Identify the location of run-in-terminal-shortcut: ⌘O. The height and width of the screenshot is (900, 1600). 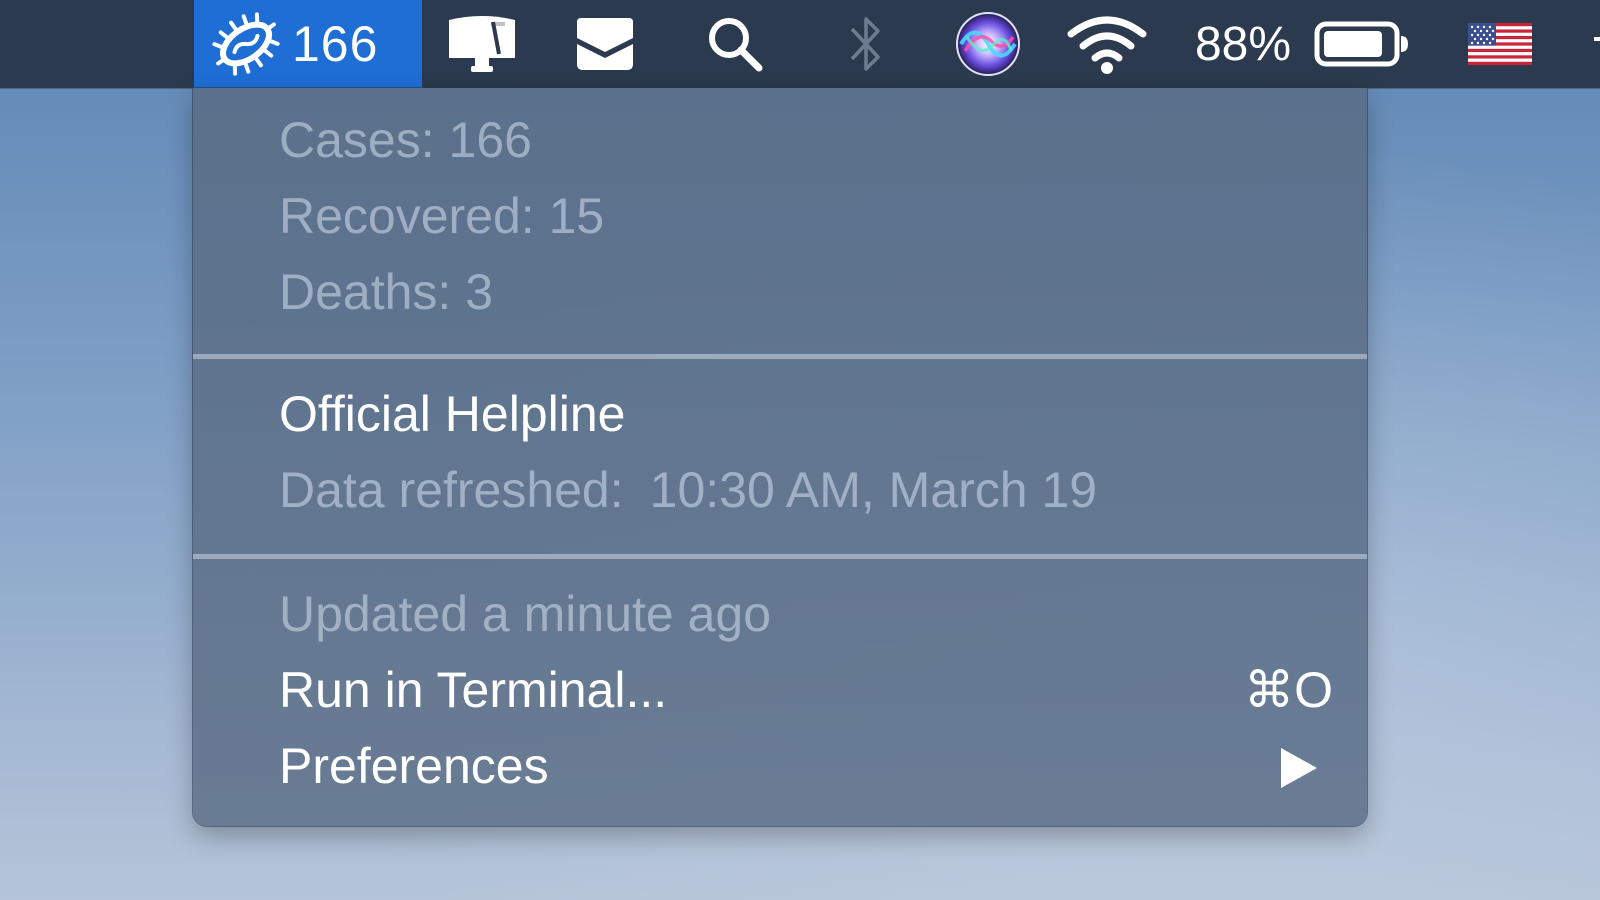
(1288, 690).